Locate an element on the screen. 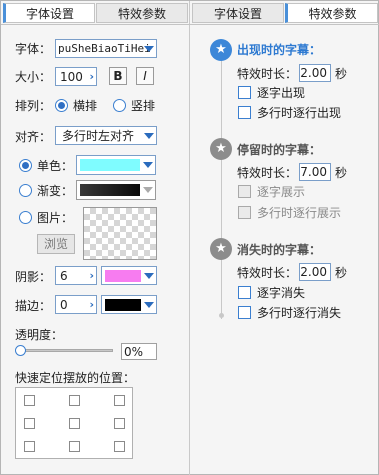 This screenshot has width=379, height=475. arrange-vertical-radio is located at coordinates (119, 105).